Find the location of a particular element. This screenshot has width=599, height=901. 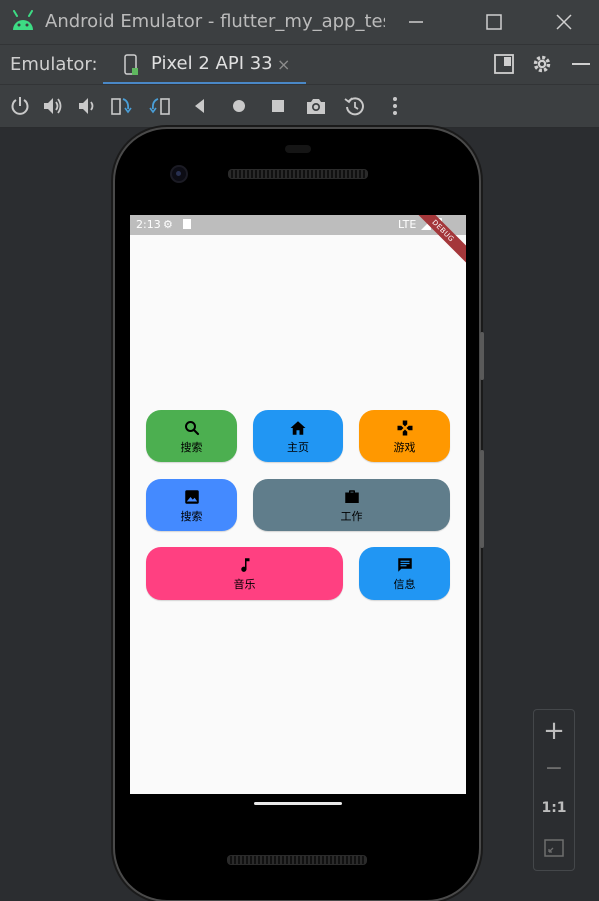

power-side-button is located at coordinates (482, 356).